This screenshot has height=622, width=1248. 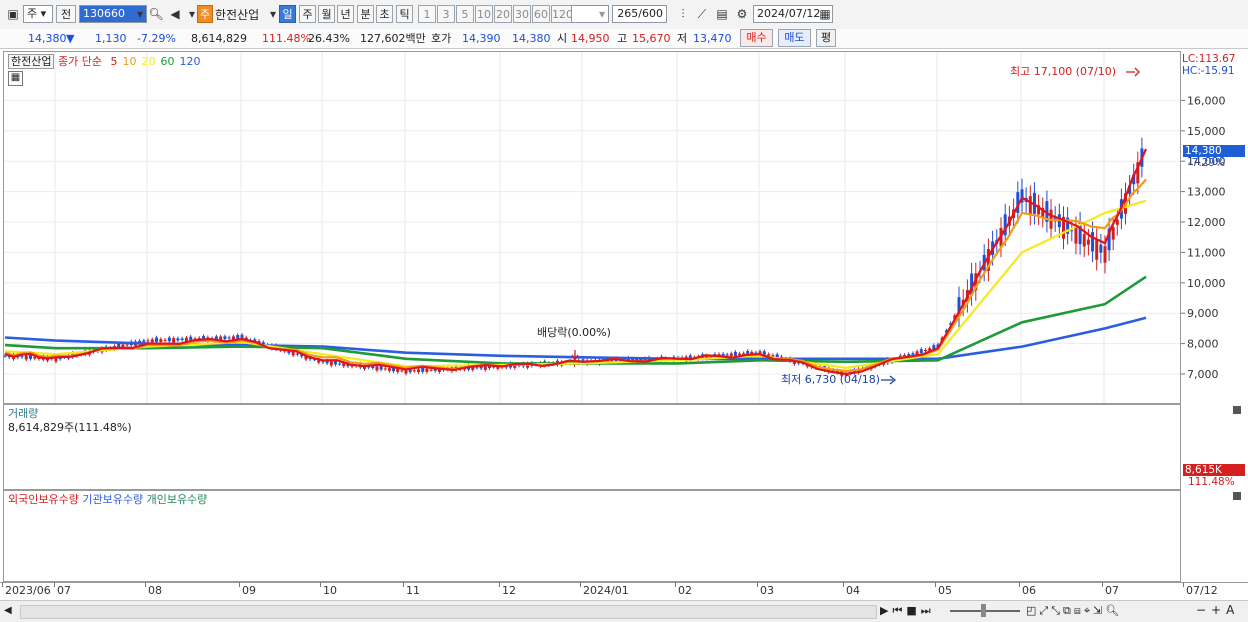 I want to click on x-tick-label: 2023/06, so click(x=28, y=590).